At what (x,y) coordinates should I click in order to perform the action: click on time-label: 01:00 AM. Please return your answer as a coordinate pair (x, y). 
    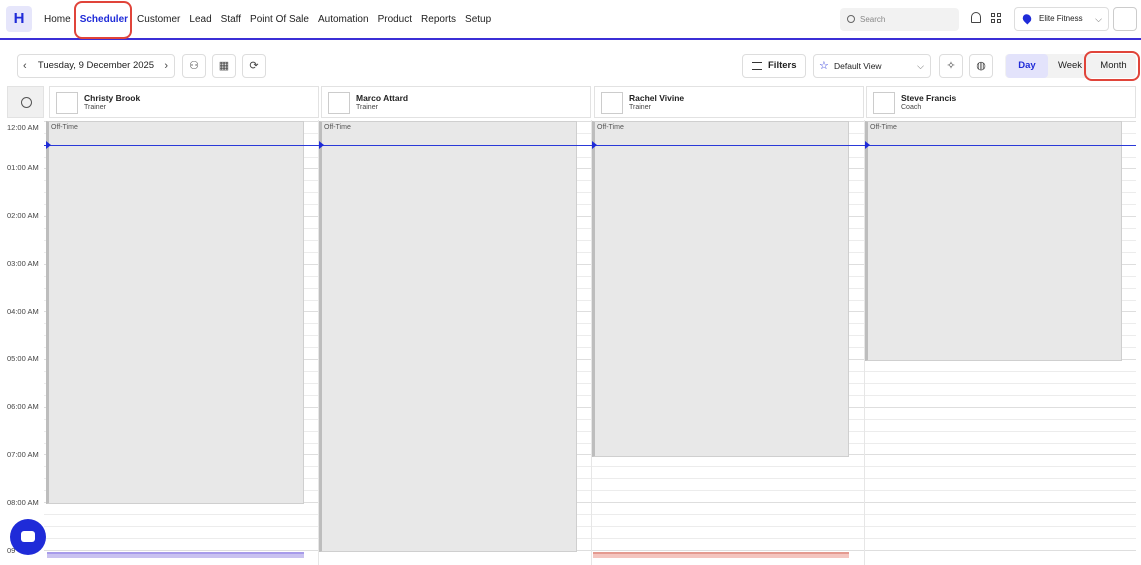
    Looking at the image, I should click on (23, 167).